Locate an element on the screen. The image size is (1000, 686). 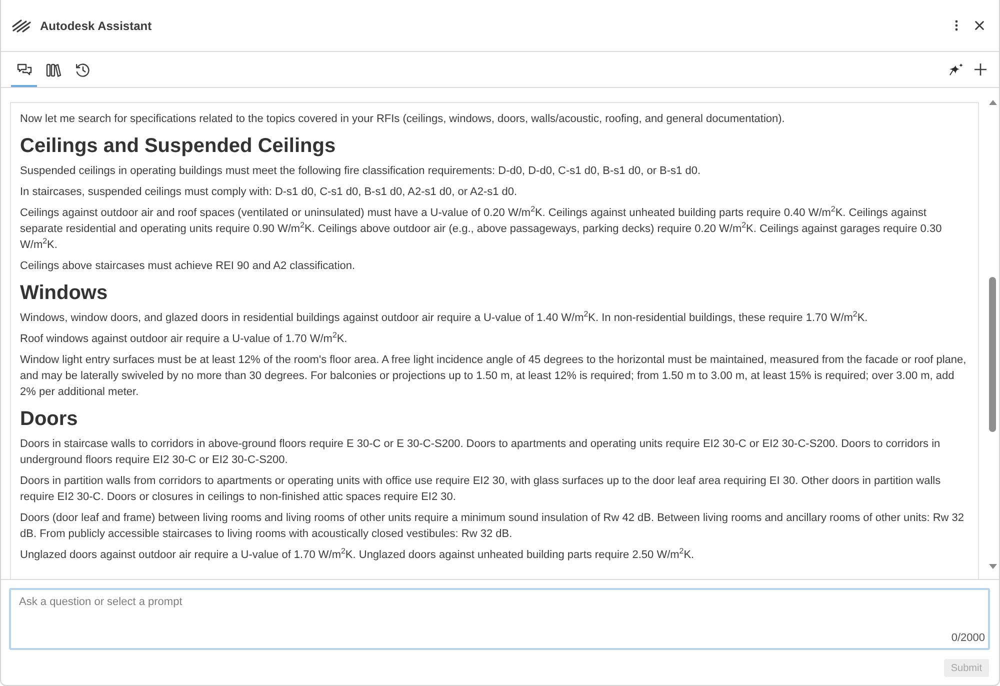
logo-icon is located at coordinates (22, 25).